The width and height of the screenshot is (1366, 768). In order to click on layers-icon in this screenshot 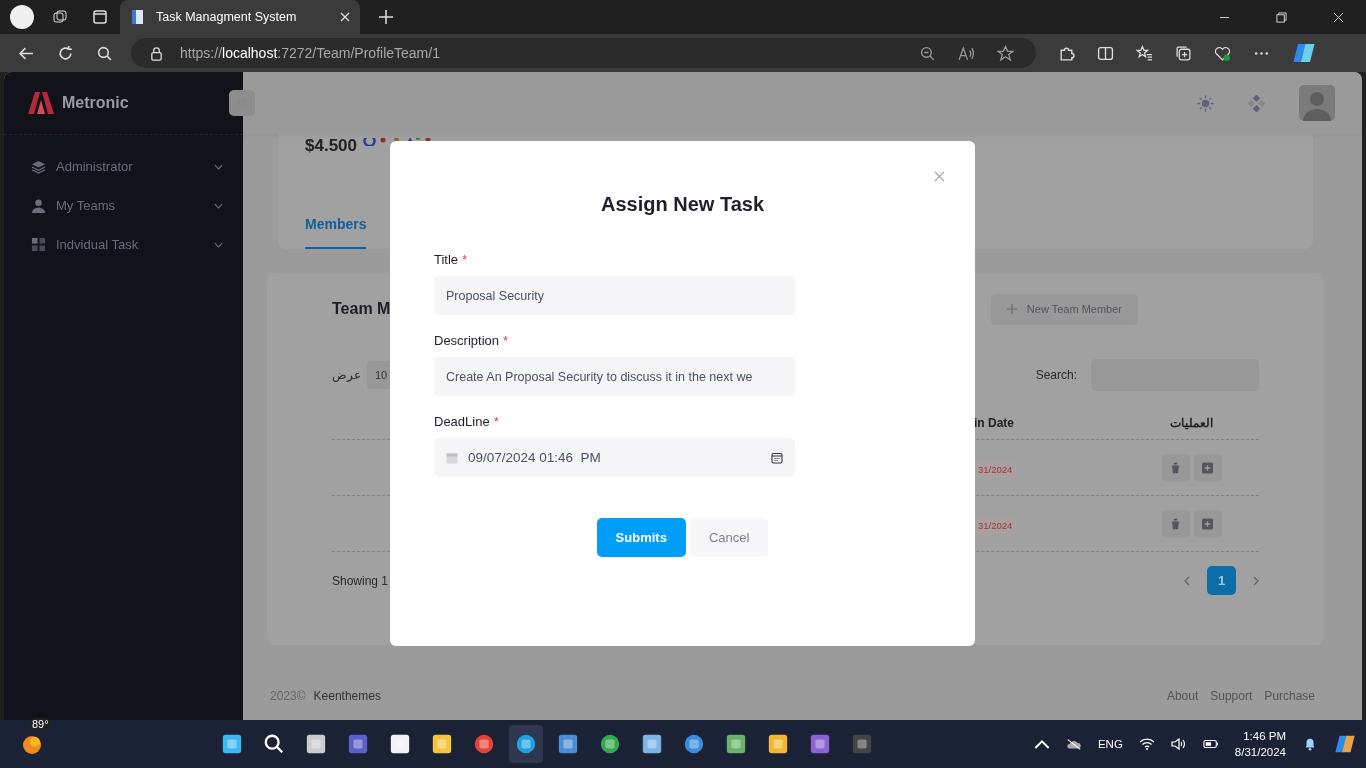, I will do `click(38, 166)`.